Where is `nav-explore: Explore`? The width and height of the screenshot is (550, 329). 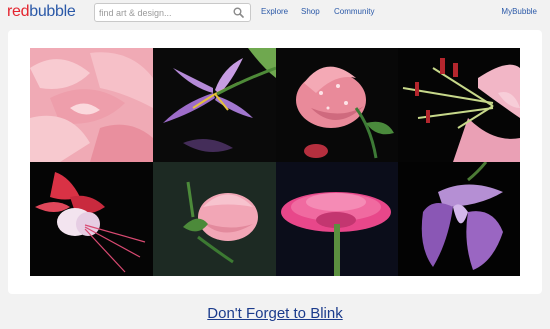
nav-explore: Explore is located at coordinates (274, 11).